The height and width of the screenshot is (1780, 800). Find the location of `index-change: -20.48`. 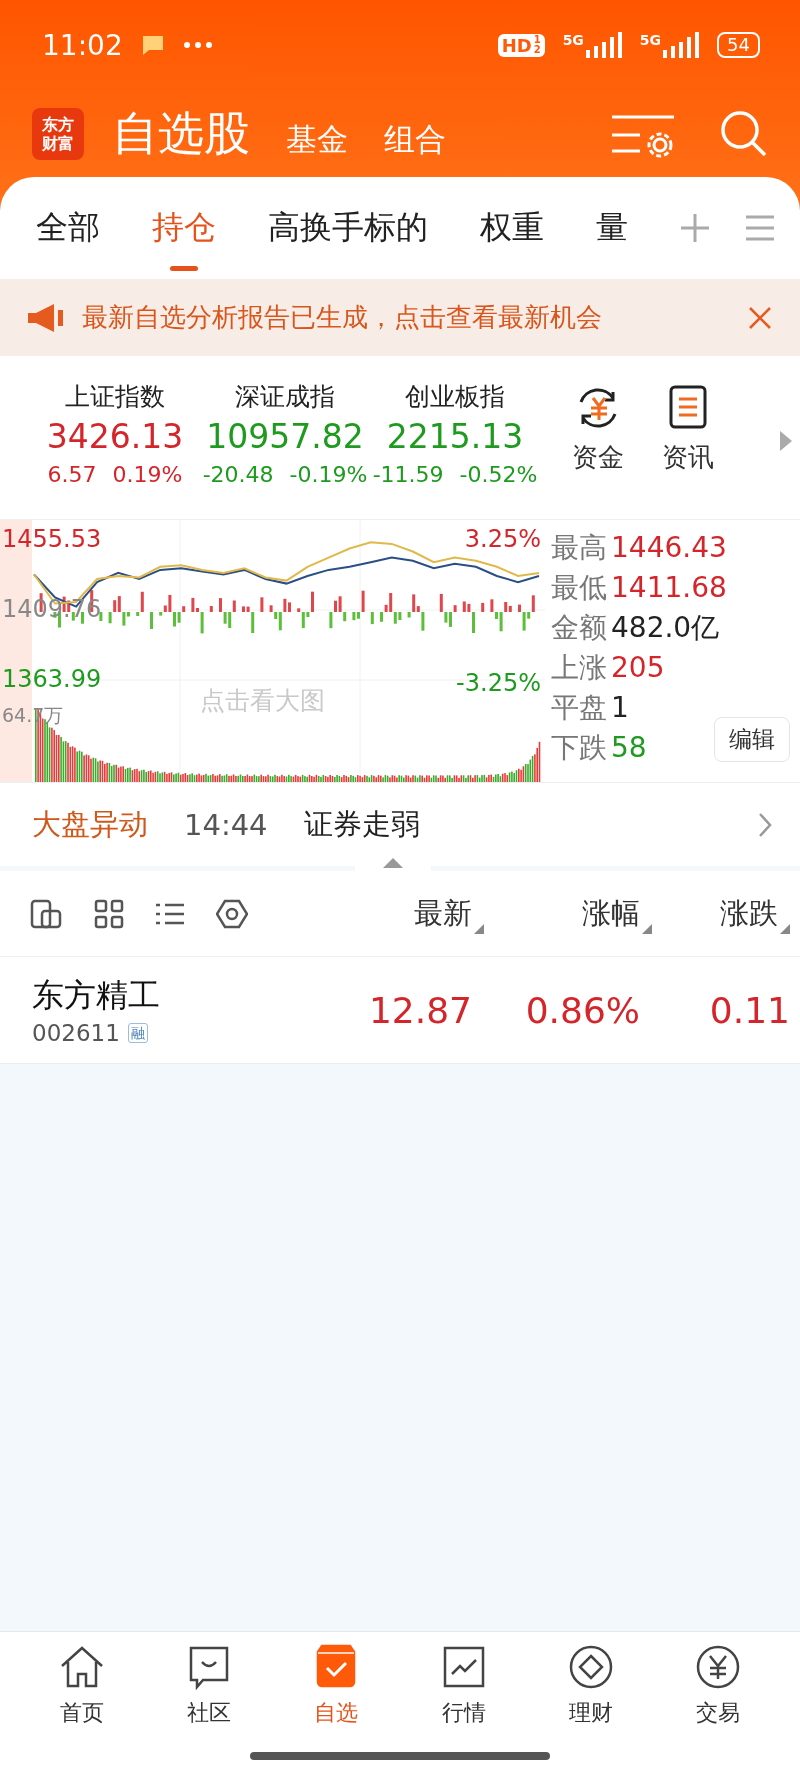

index-change: -20.48 is located at coordinates (238, 474).